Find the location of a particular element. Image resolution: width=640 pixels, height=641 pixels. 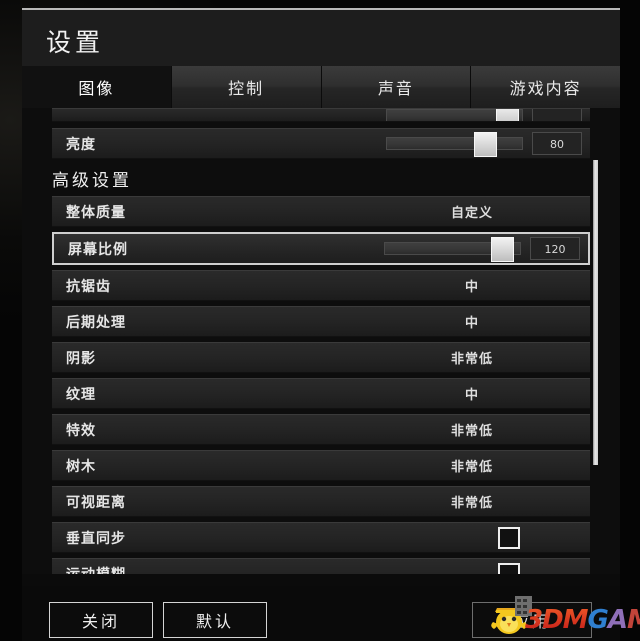

dialog-title-bar: 设置 is located at coordinates (321, 37).